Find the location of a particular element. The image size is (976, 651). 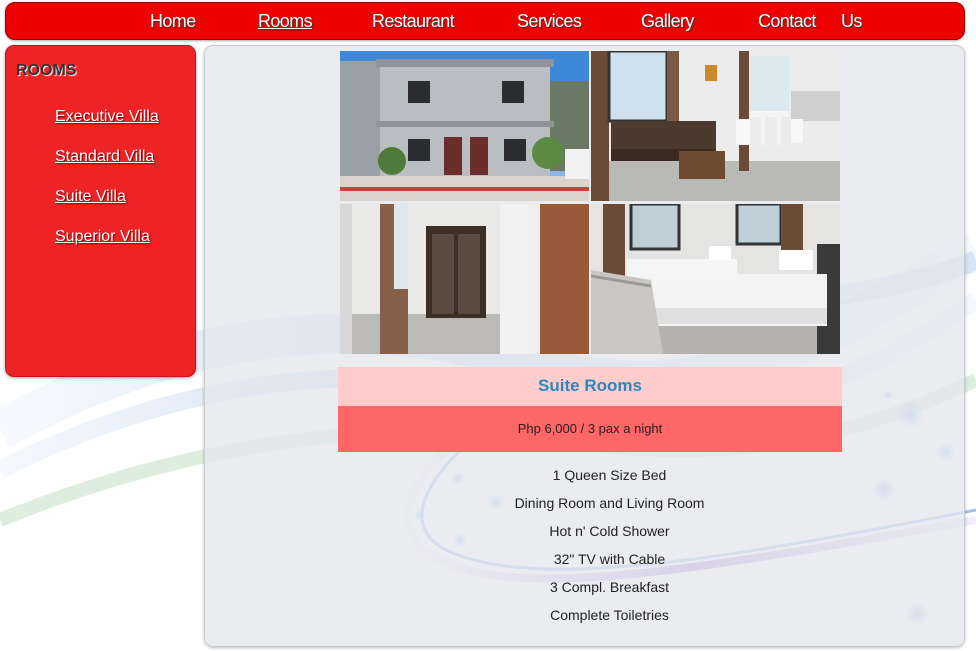

amenity-item: 32" TV with Cable is located at coordinates (609, 559).